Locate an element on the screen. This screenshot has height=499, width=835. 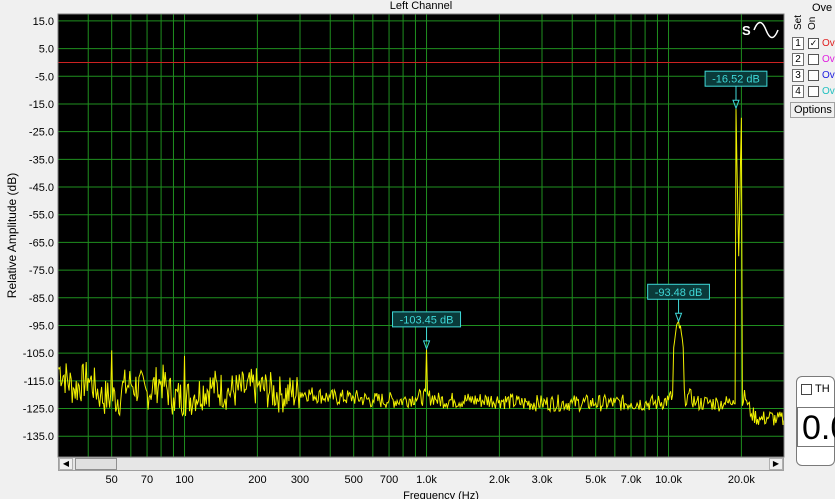
marker-label: -93.48 dB is located at coordinates (679, 293).